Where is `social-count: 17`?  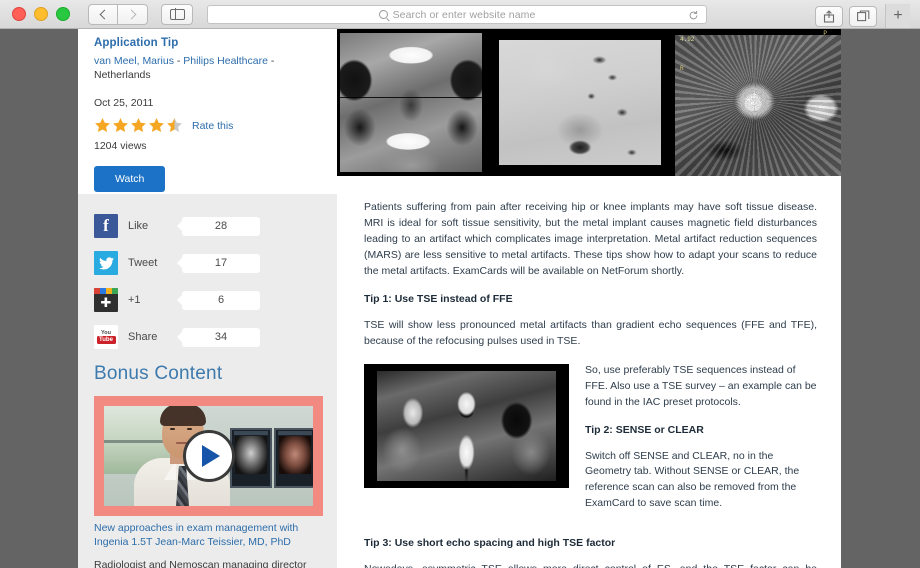
social-count: 17 is located at coordinates (218, 263).